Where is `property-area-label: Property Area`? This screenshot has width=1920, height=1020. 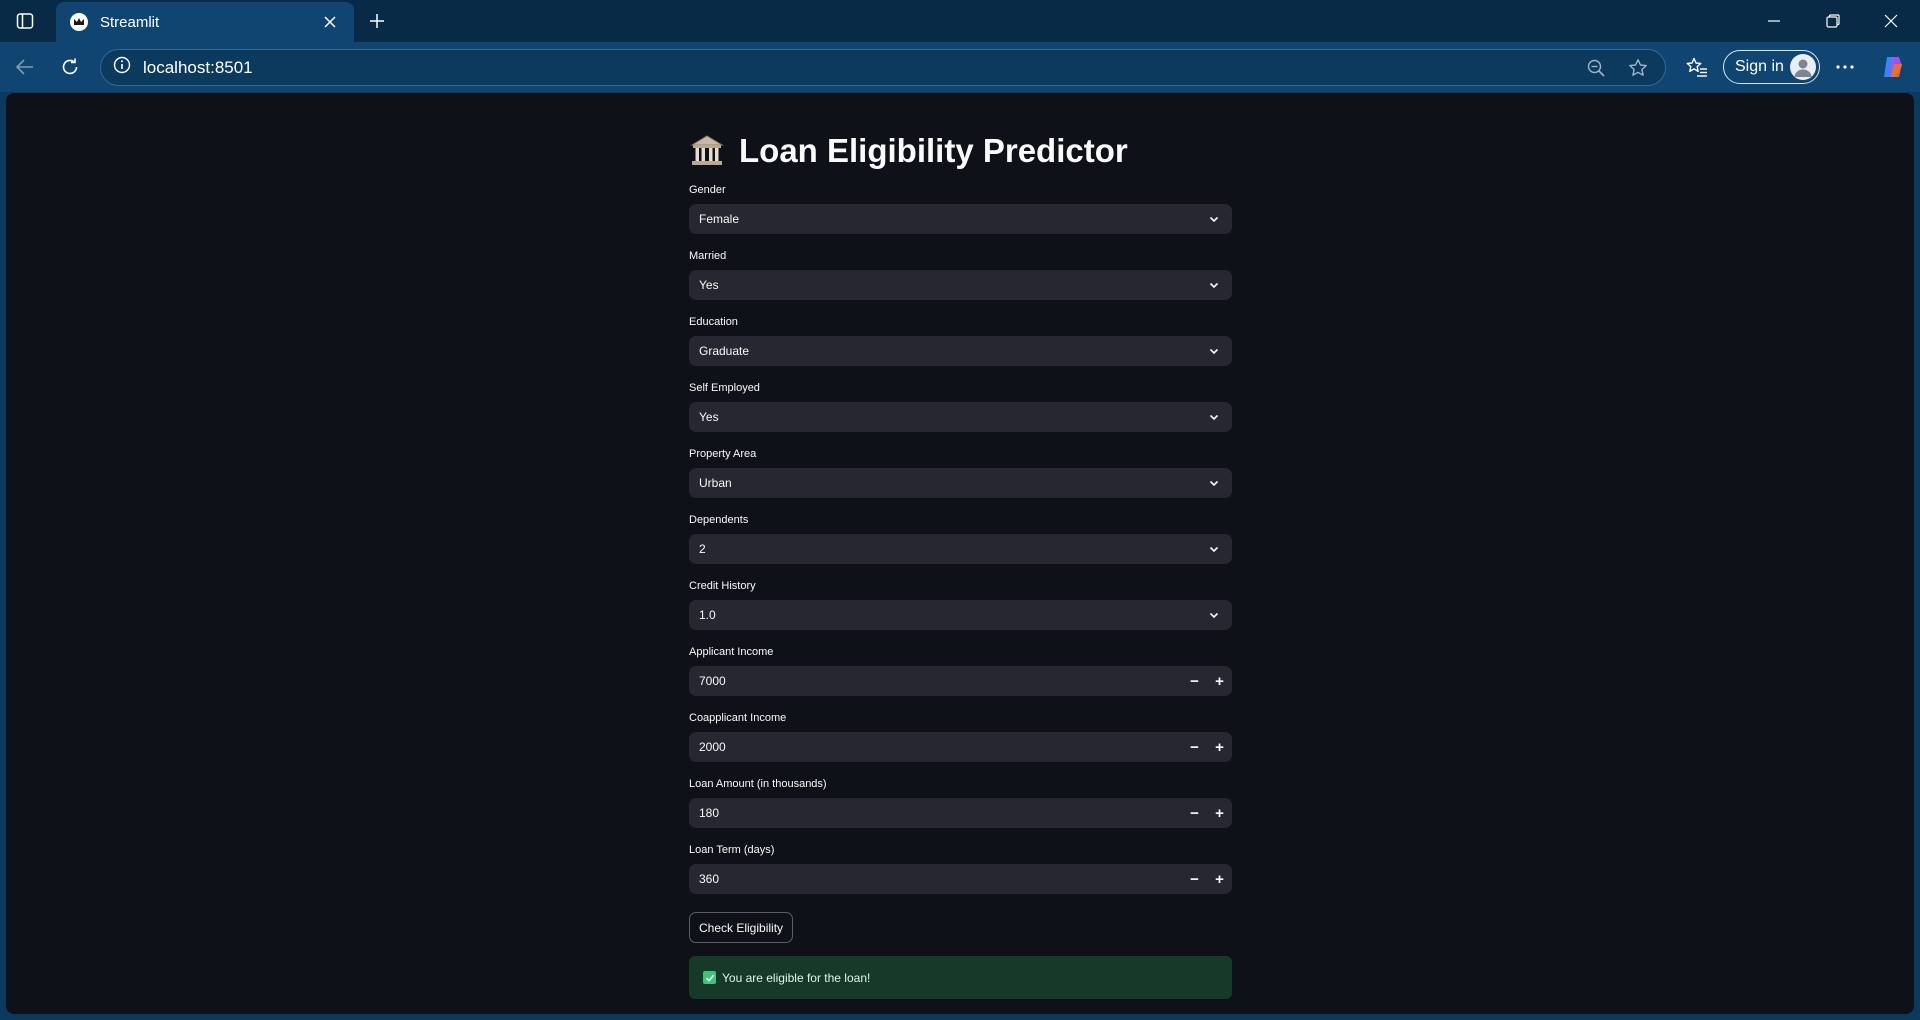
property-area-label: Property Area is located at coordinates (723, 454).